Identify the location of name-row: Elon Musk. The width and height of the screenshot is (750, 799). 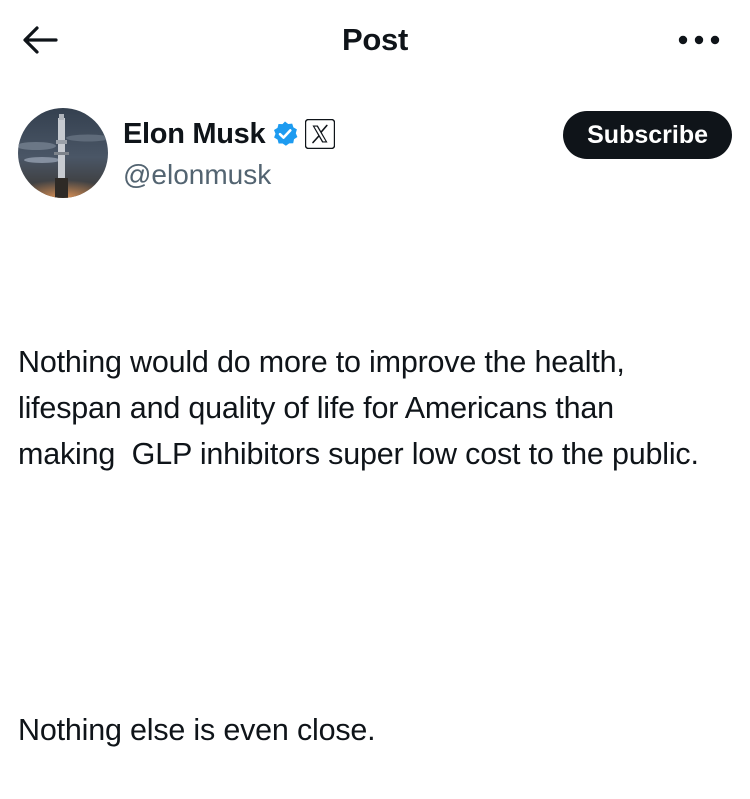
(229, 134).